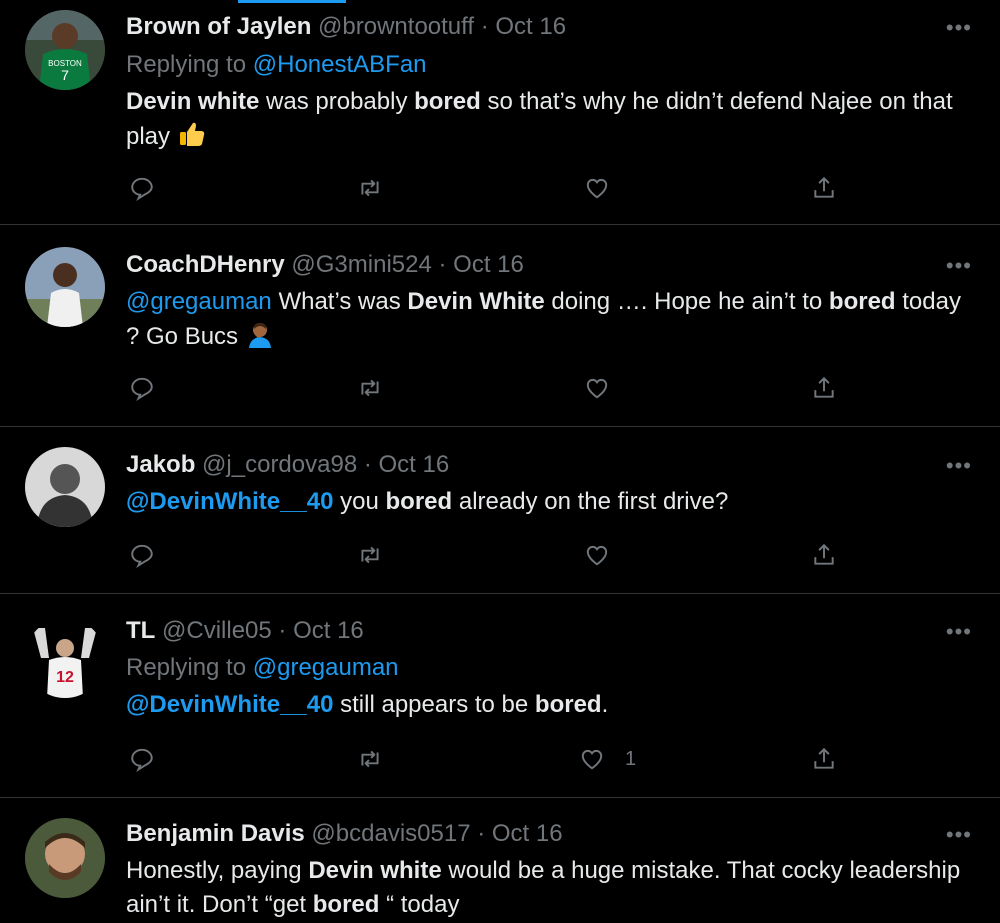 The image size is (1000, 923). I want to click on display-name: Brown of Jaylen, so click(218, 26).